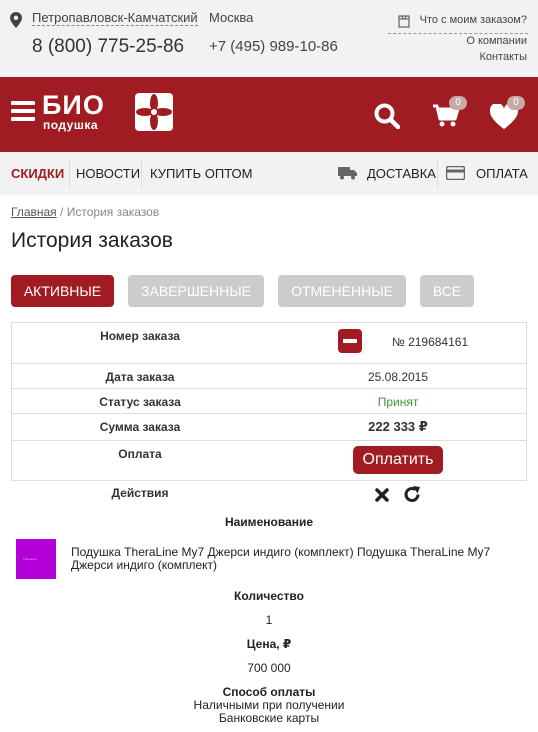 The width and height of the screenshot is (538, 732). I want to click on nav-wholesale: КУПИТЬ ОПТОМ, so click(201, 173).